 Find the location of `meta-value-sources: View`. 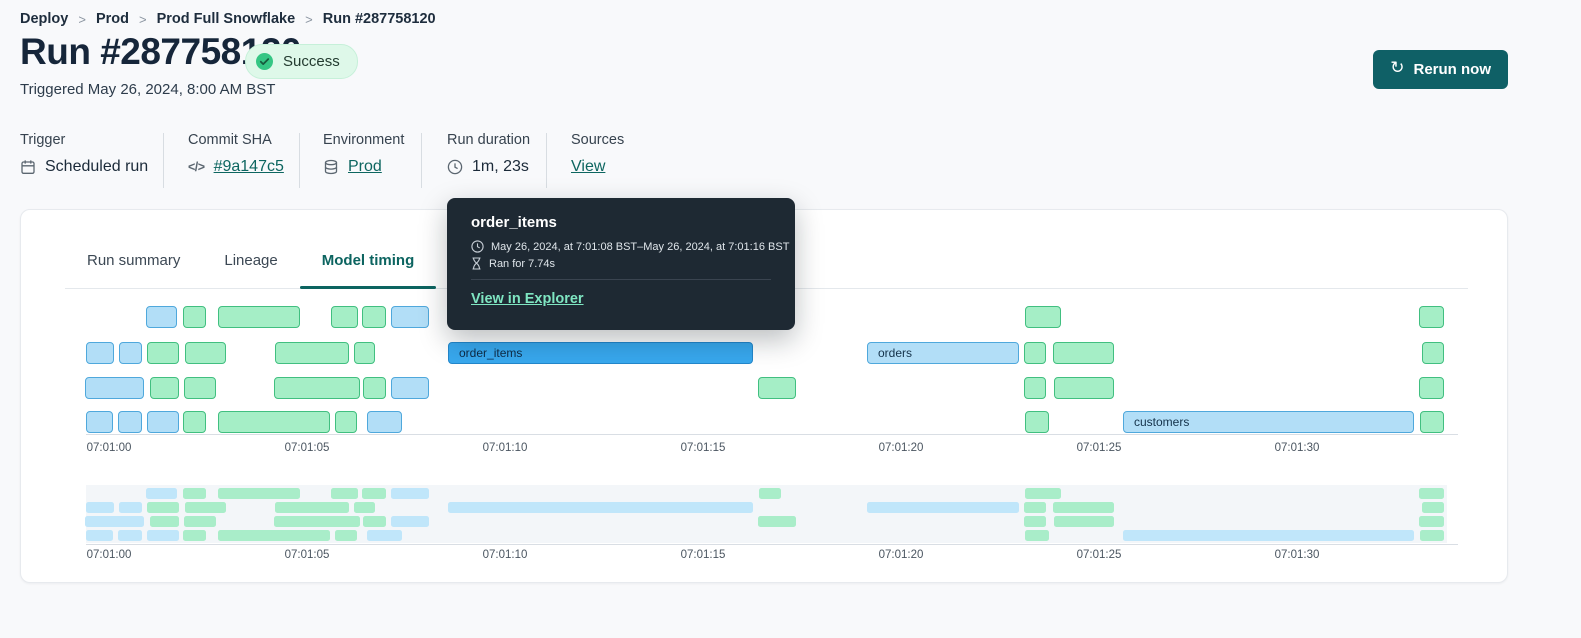

meta-value-sources: View is located at coordinates (597, 167).